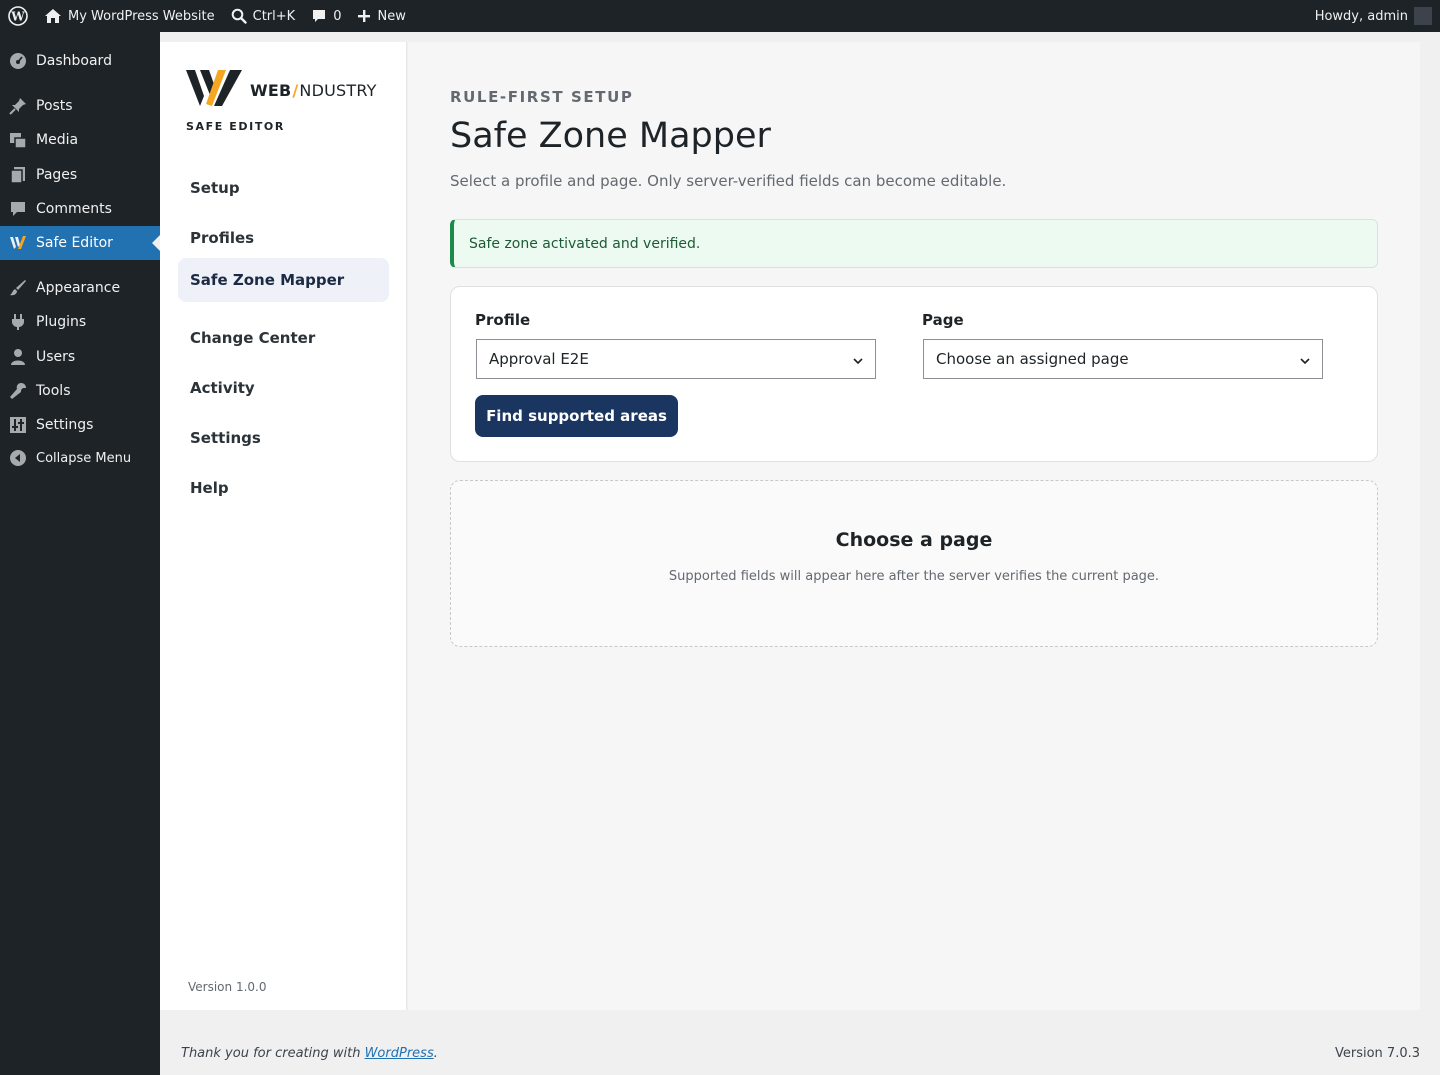 The image size is (1440, 1075). What do you see at coordinates (80, 61) in the screenshot?
I see `menu-item-dashboard: Dashboard` at bounding box center [80, 61].